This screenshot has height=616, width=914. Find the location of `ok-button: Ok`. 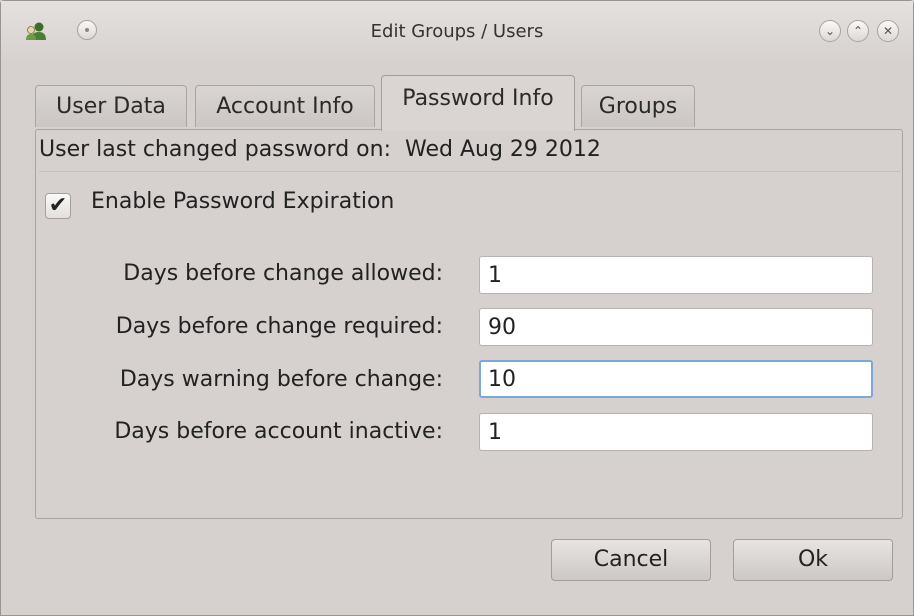

ok-button: Ok is located at coordinates (813, 560).